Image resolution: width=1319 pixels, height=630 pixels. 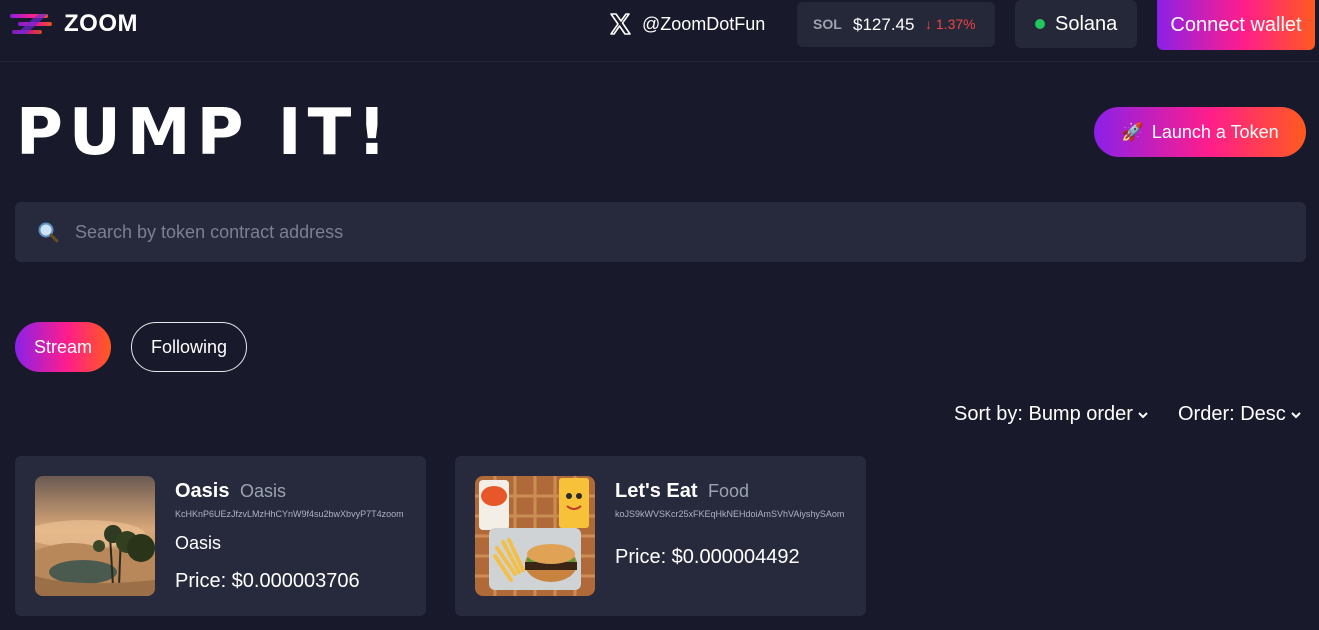 What do you see at coordinates (1232, 414) in the screenshot?
I see `order-label: Order: Desc` at bounding box center [1232, 414].